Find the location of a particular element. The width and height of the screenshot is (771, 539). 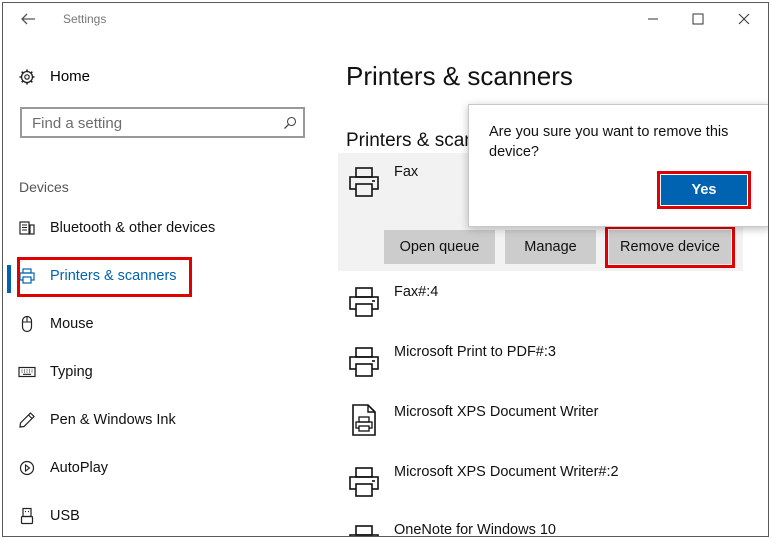

sidebar-item-typing: Typing is located at coordinates (118, 373).